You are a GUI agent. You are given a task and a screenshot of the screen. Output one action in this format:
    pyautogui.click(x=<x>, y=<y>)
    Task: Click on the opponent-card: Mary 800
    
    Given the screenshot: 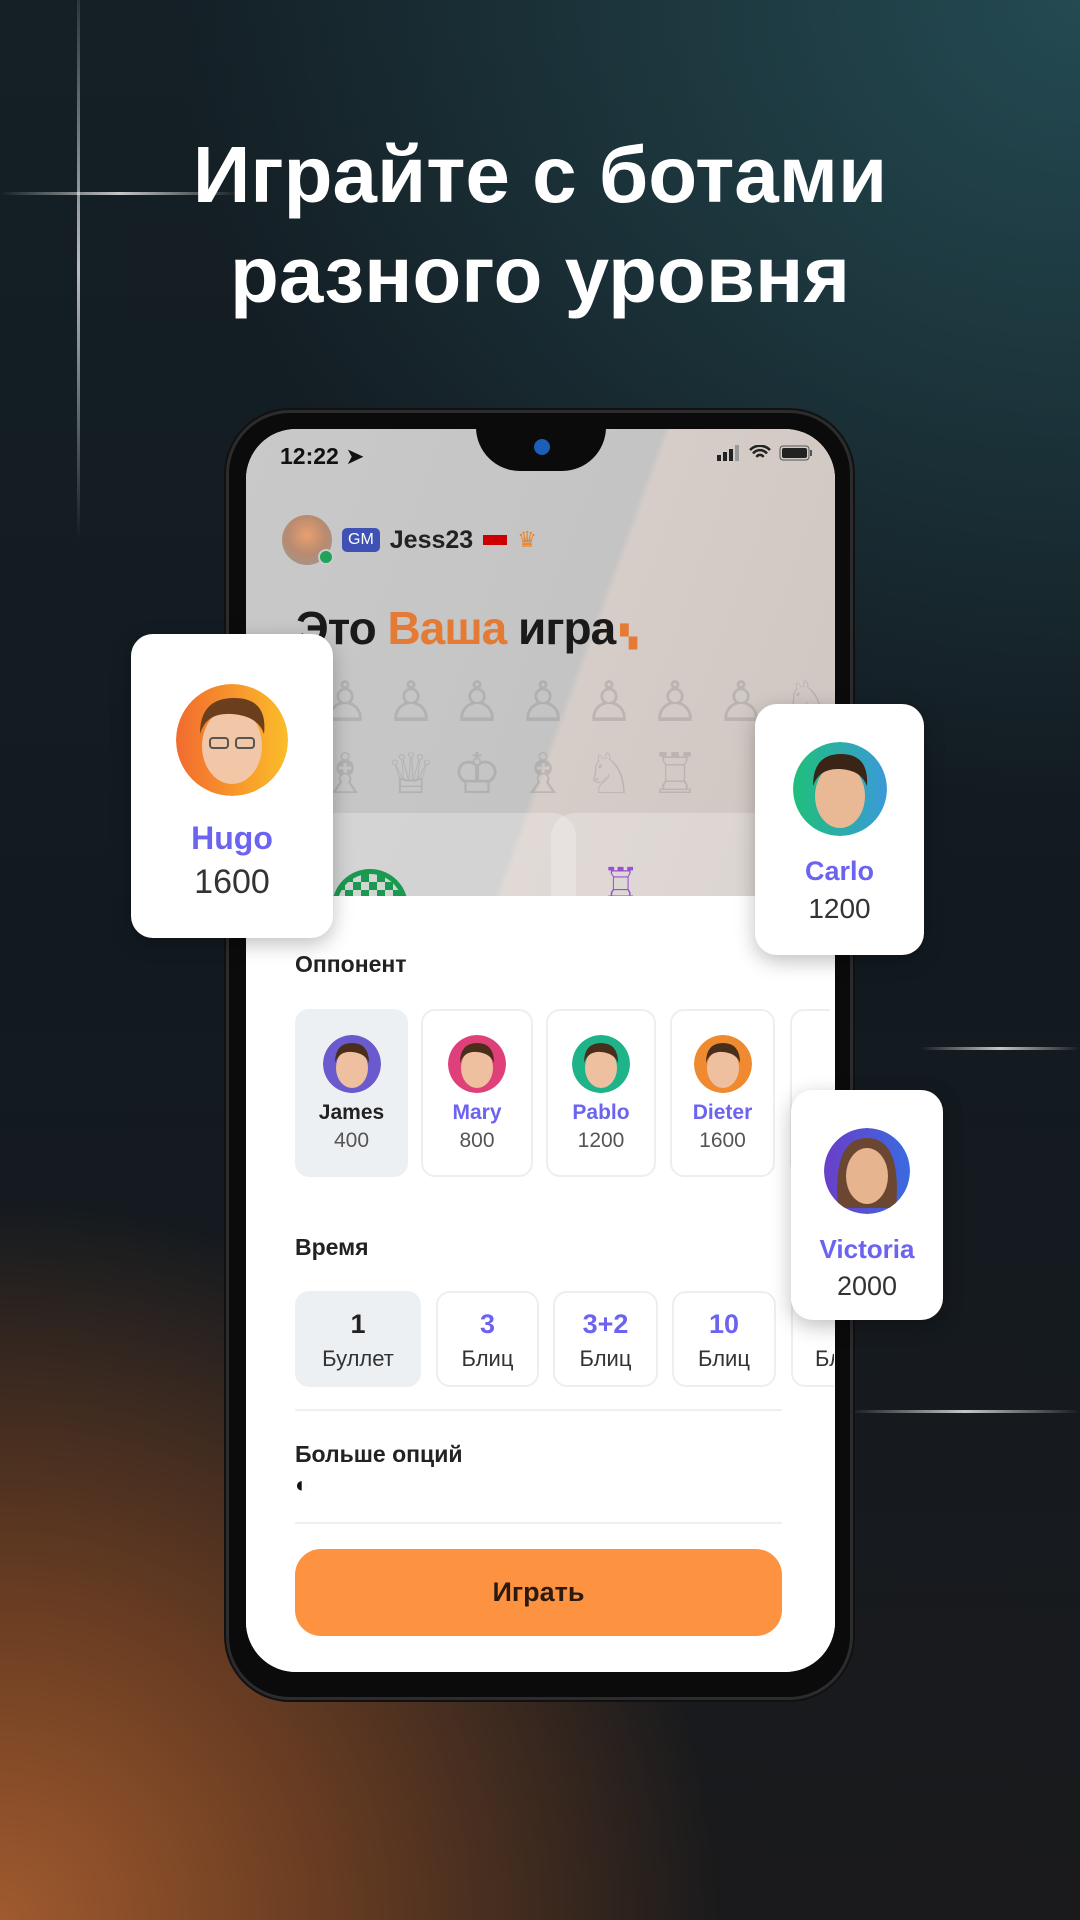 What is the action you would take?
    pyautogui.click(x=477, y=1093)
    